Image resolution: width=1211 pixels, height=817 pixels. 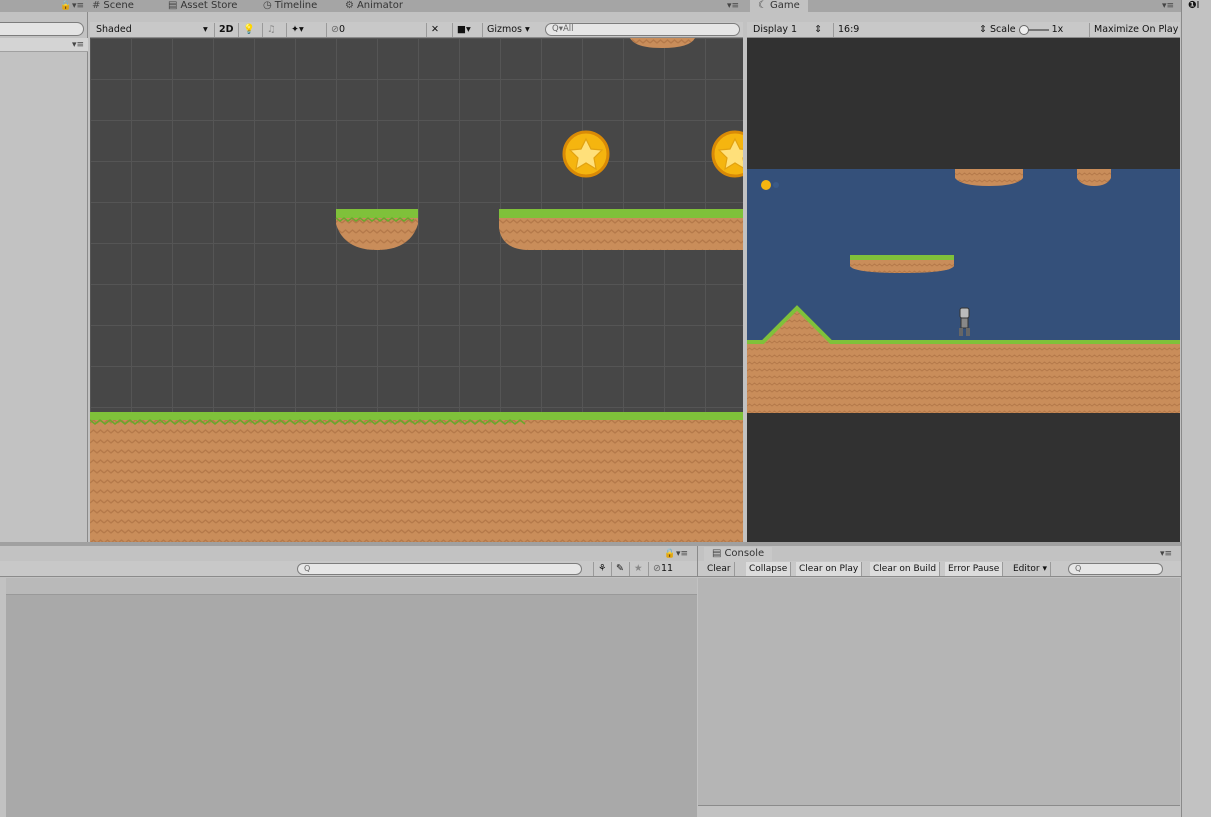 What do you see at coordinates (96, 5) in the screenshot?
I see `scene-grid-icon: #` at bounding box center [96, 5].